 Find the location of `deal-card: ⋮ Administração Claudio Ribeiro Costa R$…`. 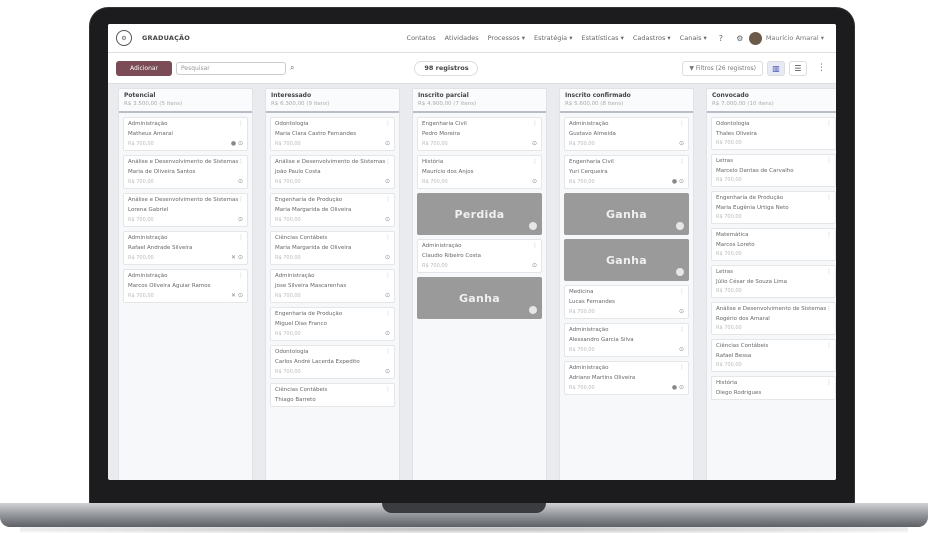

deal-card: ⋮ Administração Claudio Ribeiro Costa R$… is located at coordinates (479, 256).